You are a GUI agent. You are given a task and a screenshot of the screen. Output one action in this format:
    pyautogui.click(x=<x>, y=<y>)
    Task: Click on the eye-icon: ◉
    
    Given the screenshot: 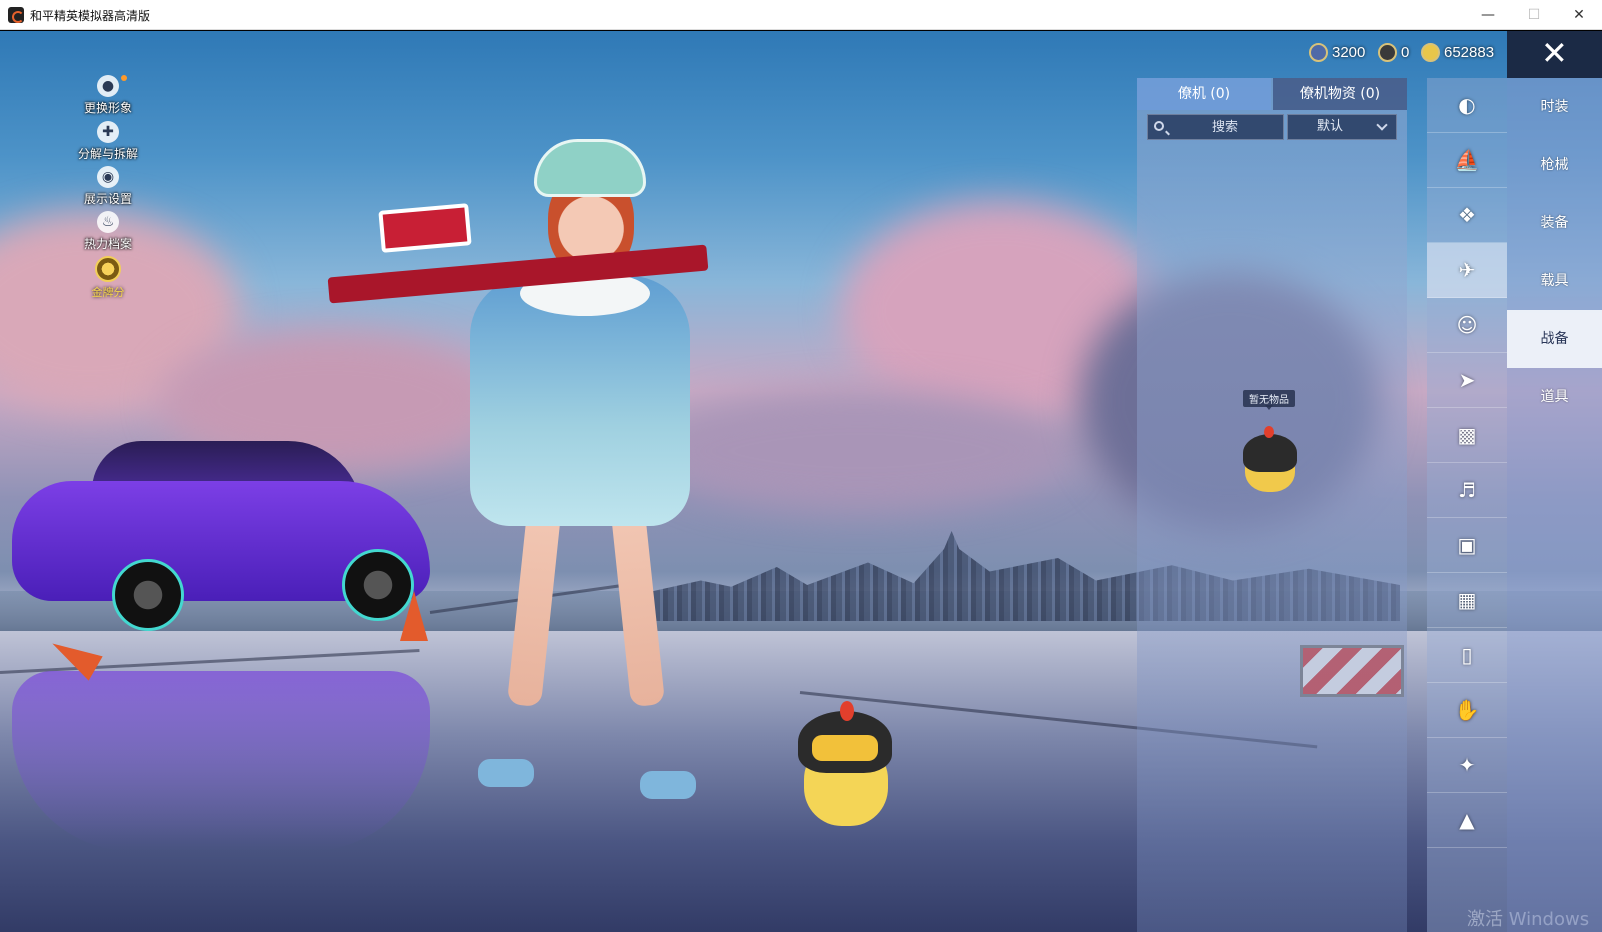 What is the action you would take?
    pyautogui.click(x=108, y=177)
    